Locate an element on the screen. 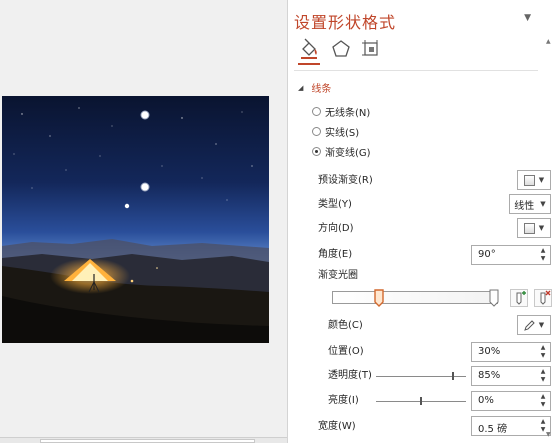 This screenshot has width=555, height=443. color-label: 颜色(C) is located at coordinates (345, 325).